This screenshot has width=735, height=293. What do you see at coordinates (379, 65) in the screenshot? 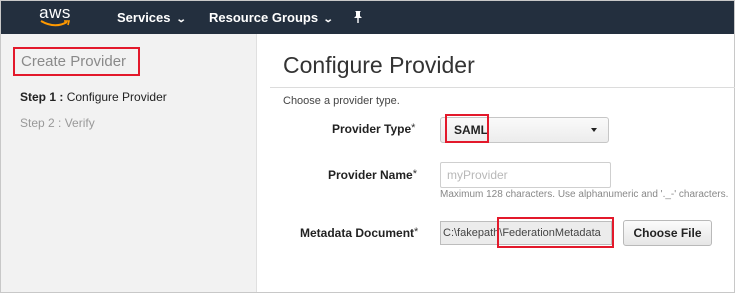
I see `page-title: Configure Provider` at bounding box center [379, 65].